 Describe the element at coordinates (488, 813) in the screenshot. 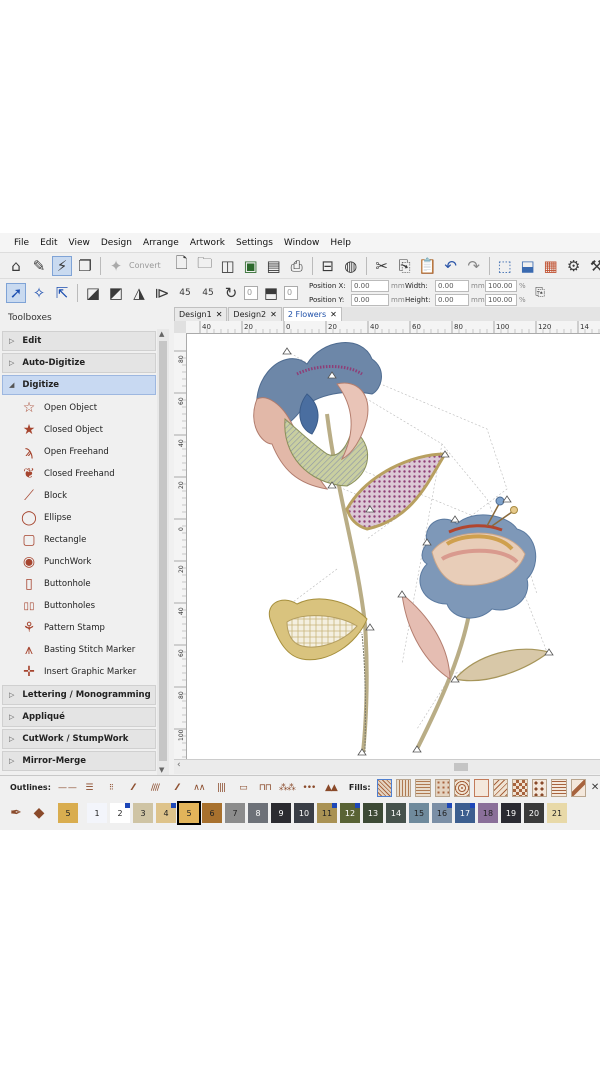

I see `thread-color-swatch: 18` at that location.